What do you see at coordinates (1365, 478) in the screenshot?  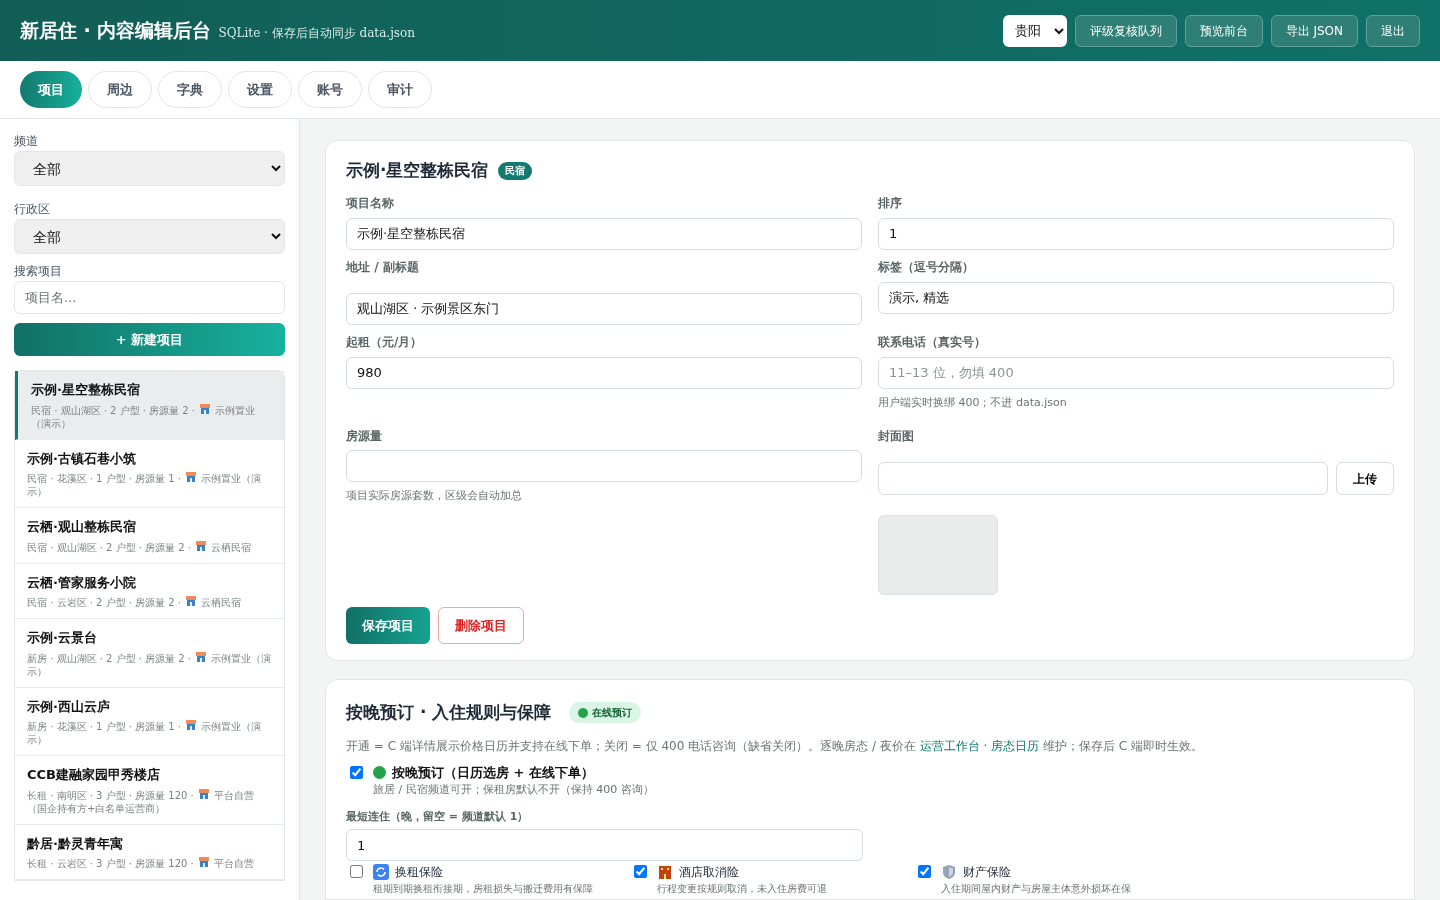 I see `upload-button: 上传` at bounding box center [1365, 478].